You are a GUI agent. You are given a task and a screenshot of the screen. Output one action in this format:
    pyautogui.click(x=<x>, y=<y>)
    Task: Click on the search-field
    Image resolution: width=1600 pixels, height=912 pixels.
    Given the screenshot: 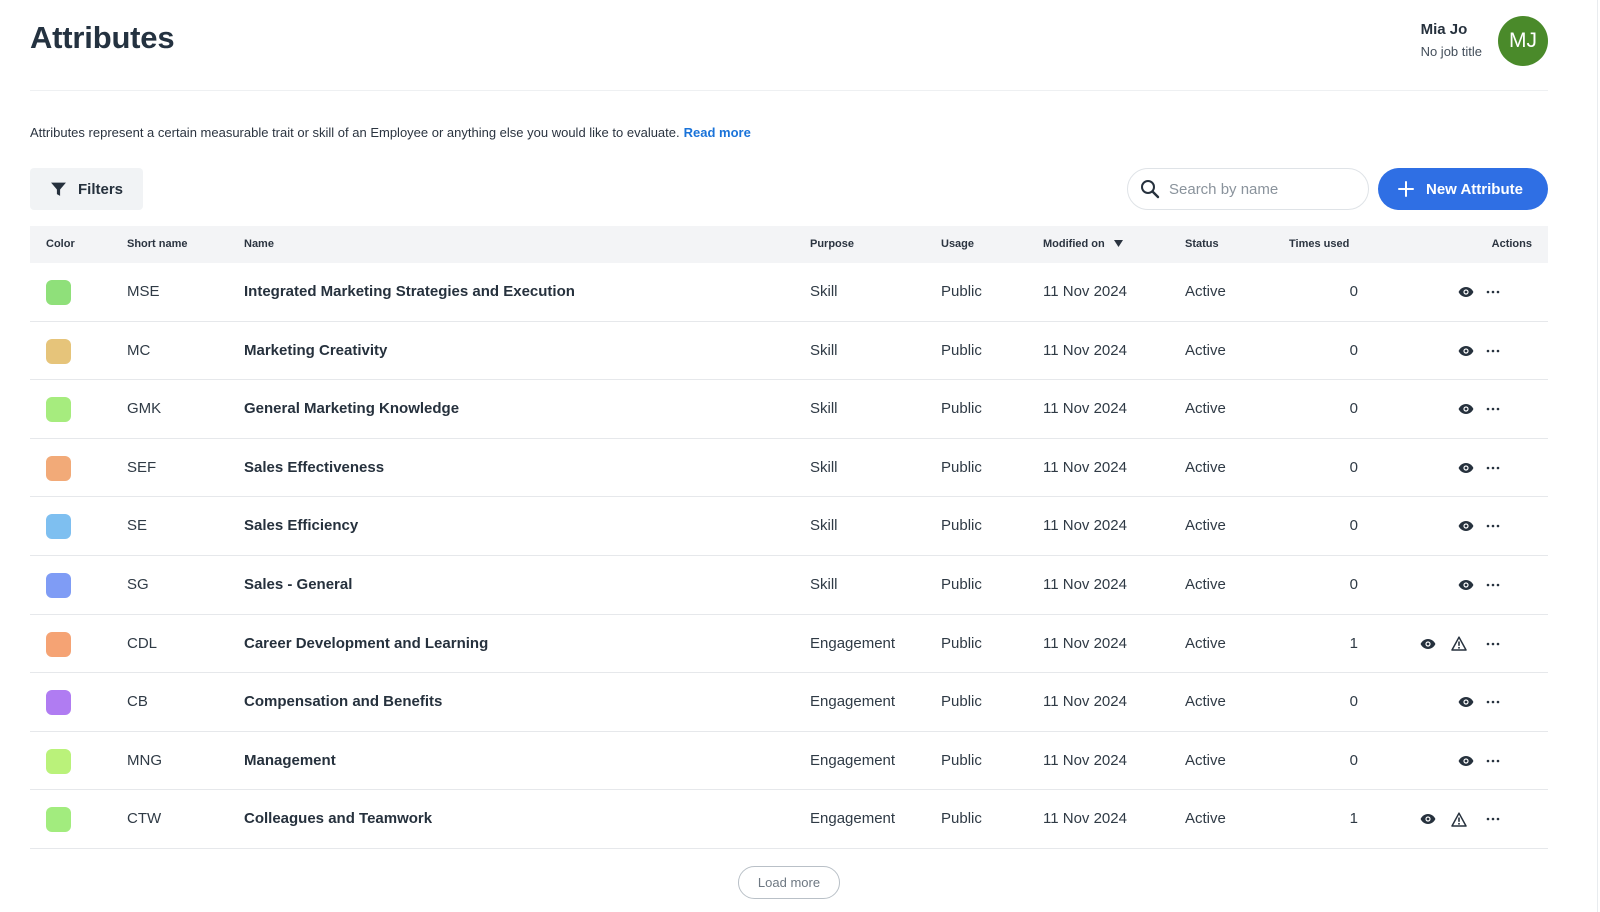 What is the action you would take?
    pyautogui.click(x=1248, y=189)
    